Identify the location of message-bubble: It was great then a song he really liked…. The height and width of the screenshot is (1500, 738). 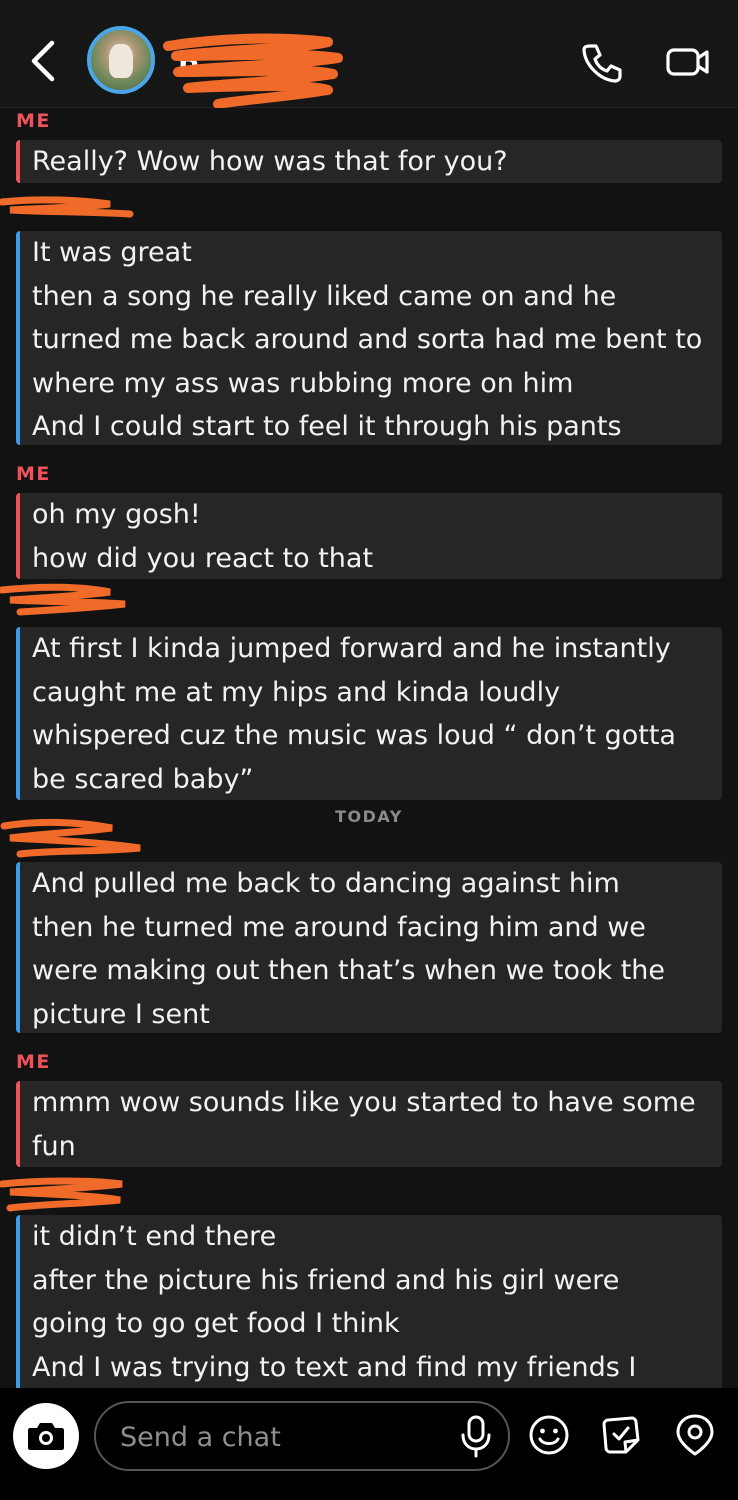
(369, 338).